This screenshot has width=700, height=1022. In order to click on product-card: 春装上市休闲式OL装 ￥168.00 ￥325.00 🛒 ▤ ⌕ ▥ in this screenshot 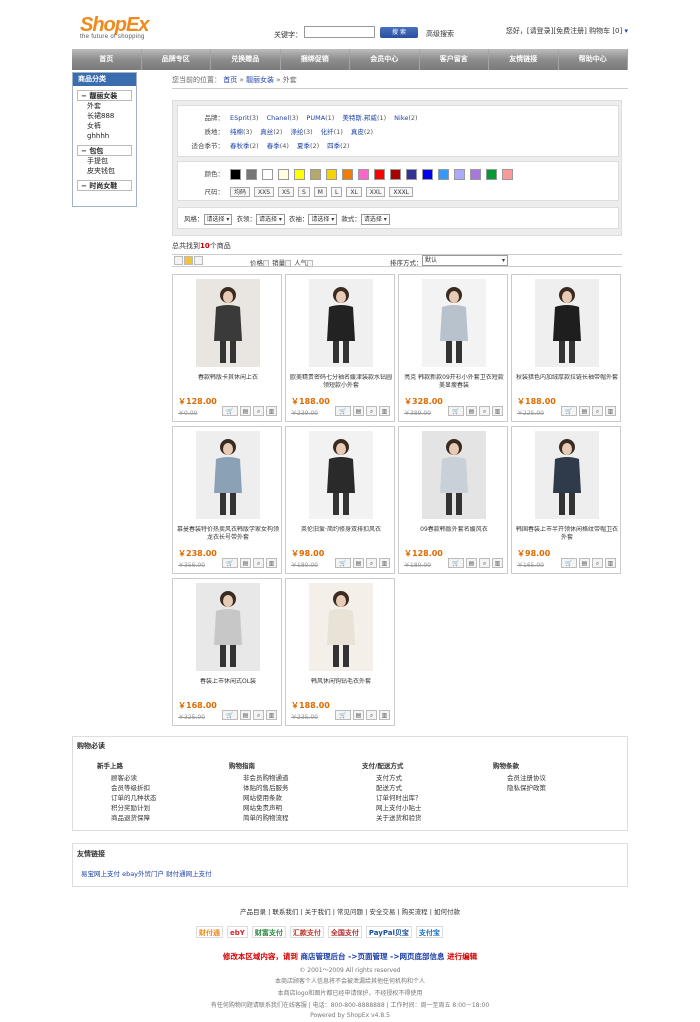, I will do `click(227, 652)`.